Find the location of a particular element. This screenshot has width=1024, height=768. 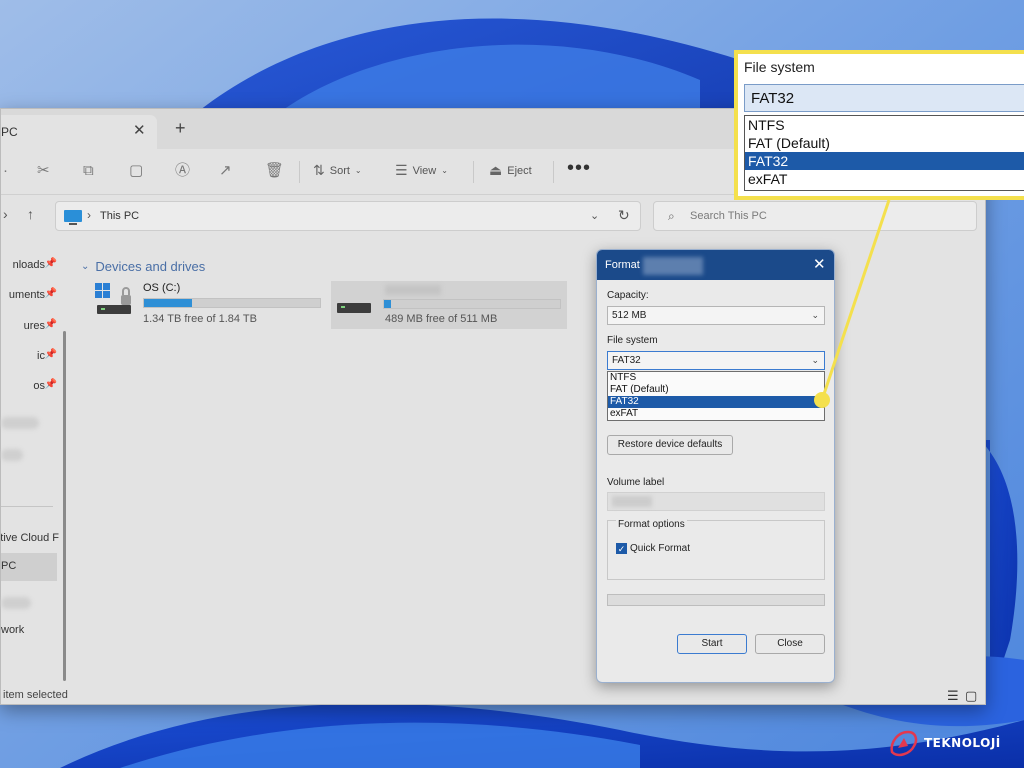

zoom-filesystem-value: FAT32 is located at coordinates (773, 98).